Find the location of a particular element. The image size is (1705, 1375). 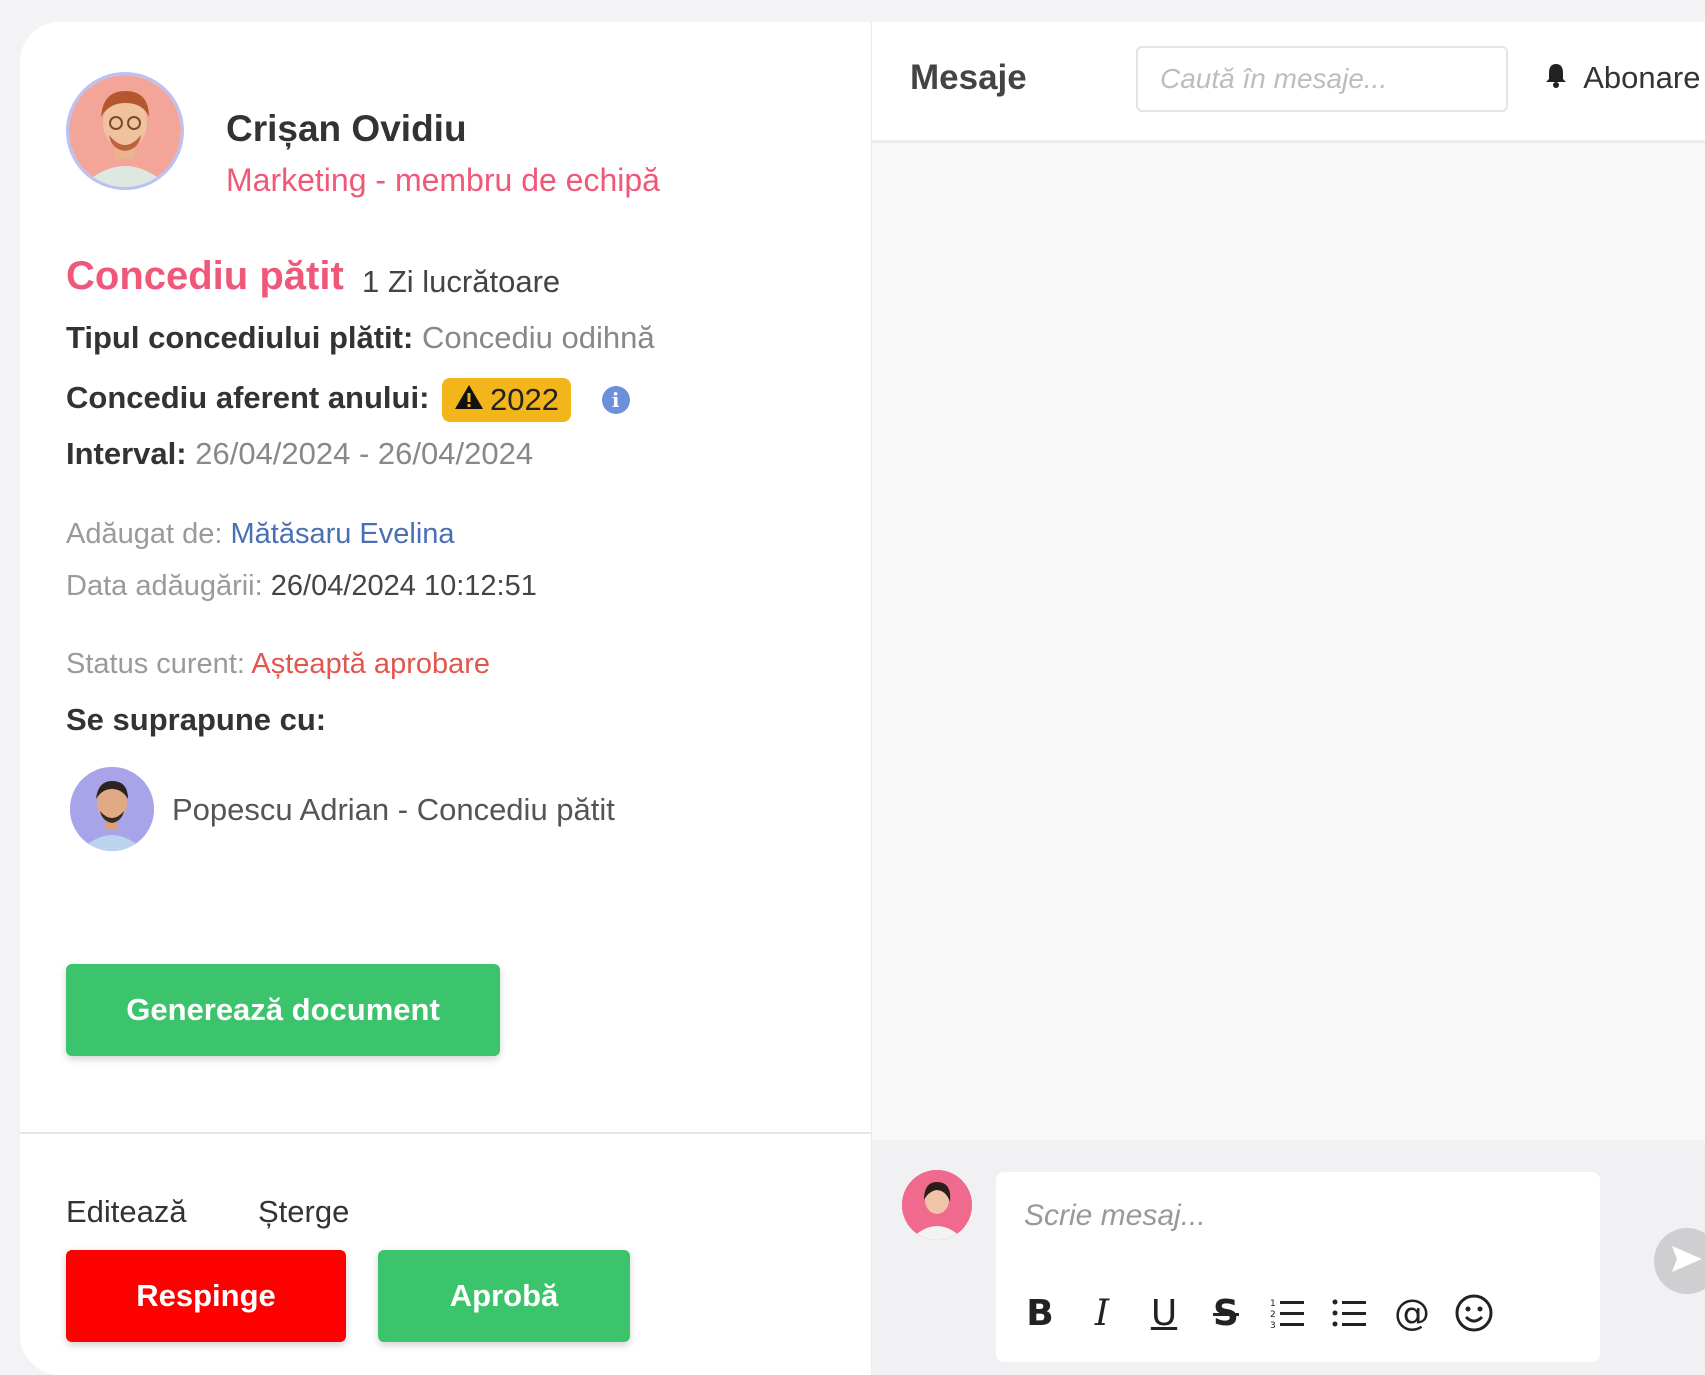

info-icon: i is located at coordinates (615, 400).